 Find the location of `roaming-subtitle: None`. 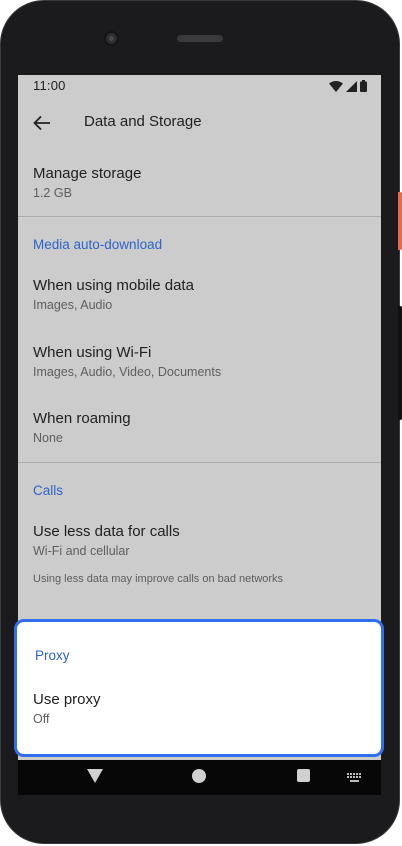

roaming-subtitle: None is located at coordinates (48, 438).